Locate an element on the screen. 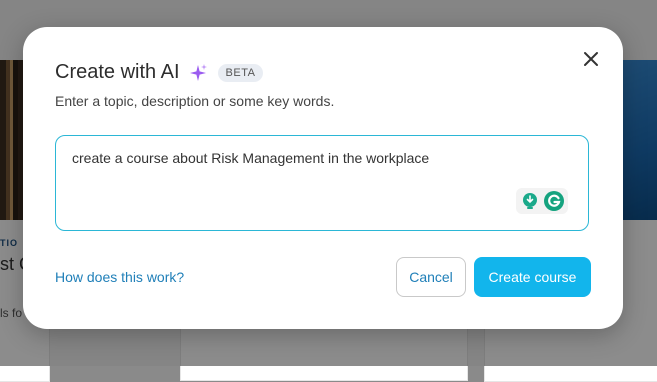 The width and height of the screenshot is (657, 382). dialog-header: Create with AI BETA is located at coordinates (159, 72).